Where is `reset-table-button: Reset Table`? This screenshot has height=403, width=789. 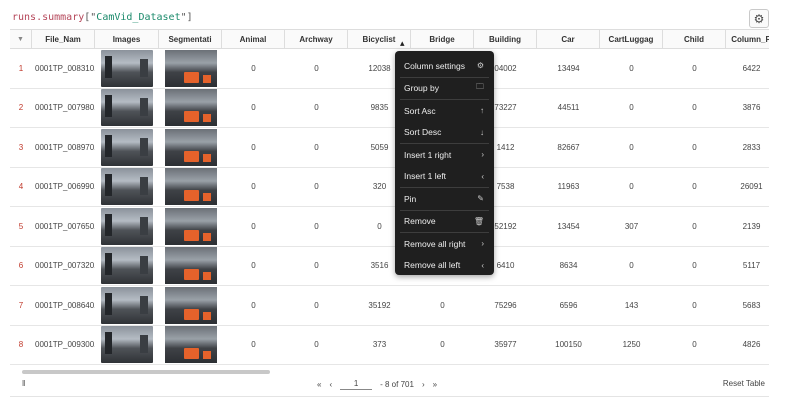
reset-table-button: Reset Table is located at coordinates (744, 383).